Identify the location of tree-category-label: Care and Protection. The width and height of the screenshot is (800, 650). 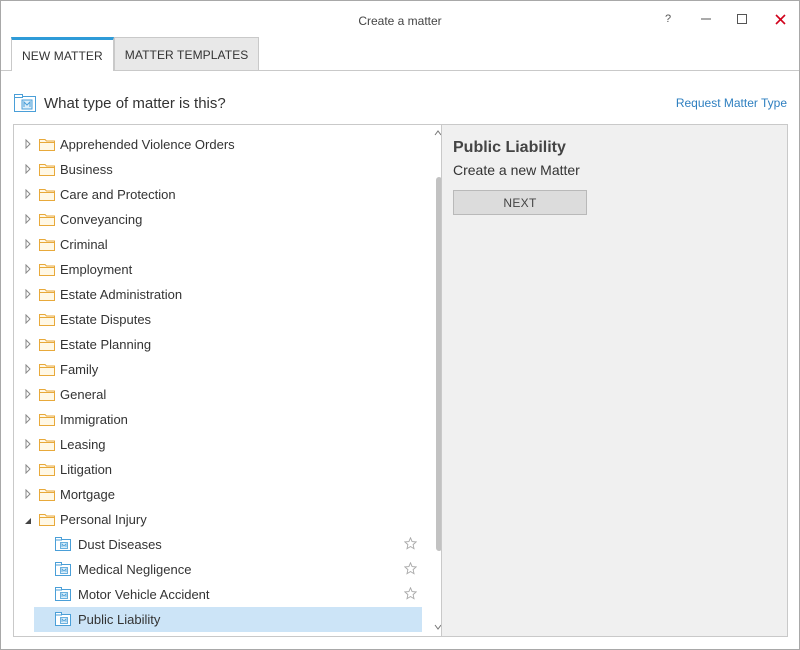
(118, 194).